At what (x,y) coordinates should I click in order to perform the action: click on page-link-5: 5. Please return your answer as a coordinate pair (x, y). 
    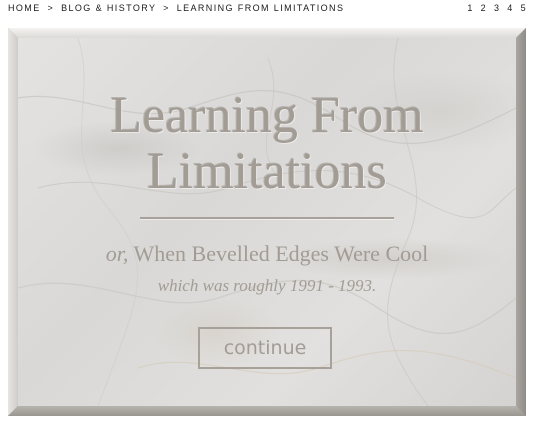
    Looking at the image, I should click on (524, 8).